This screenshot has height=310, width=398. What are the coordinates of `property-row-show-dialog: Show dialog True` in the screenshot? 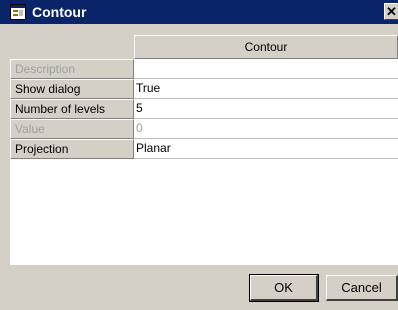 It's located at (204, 89).